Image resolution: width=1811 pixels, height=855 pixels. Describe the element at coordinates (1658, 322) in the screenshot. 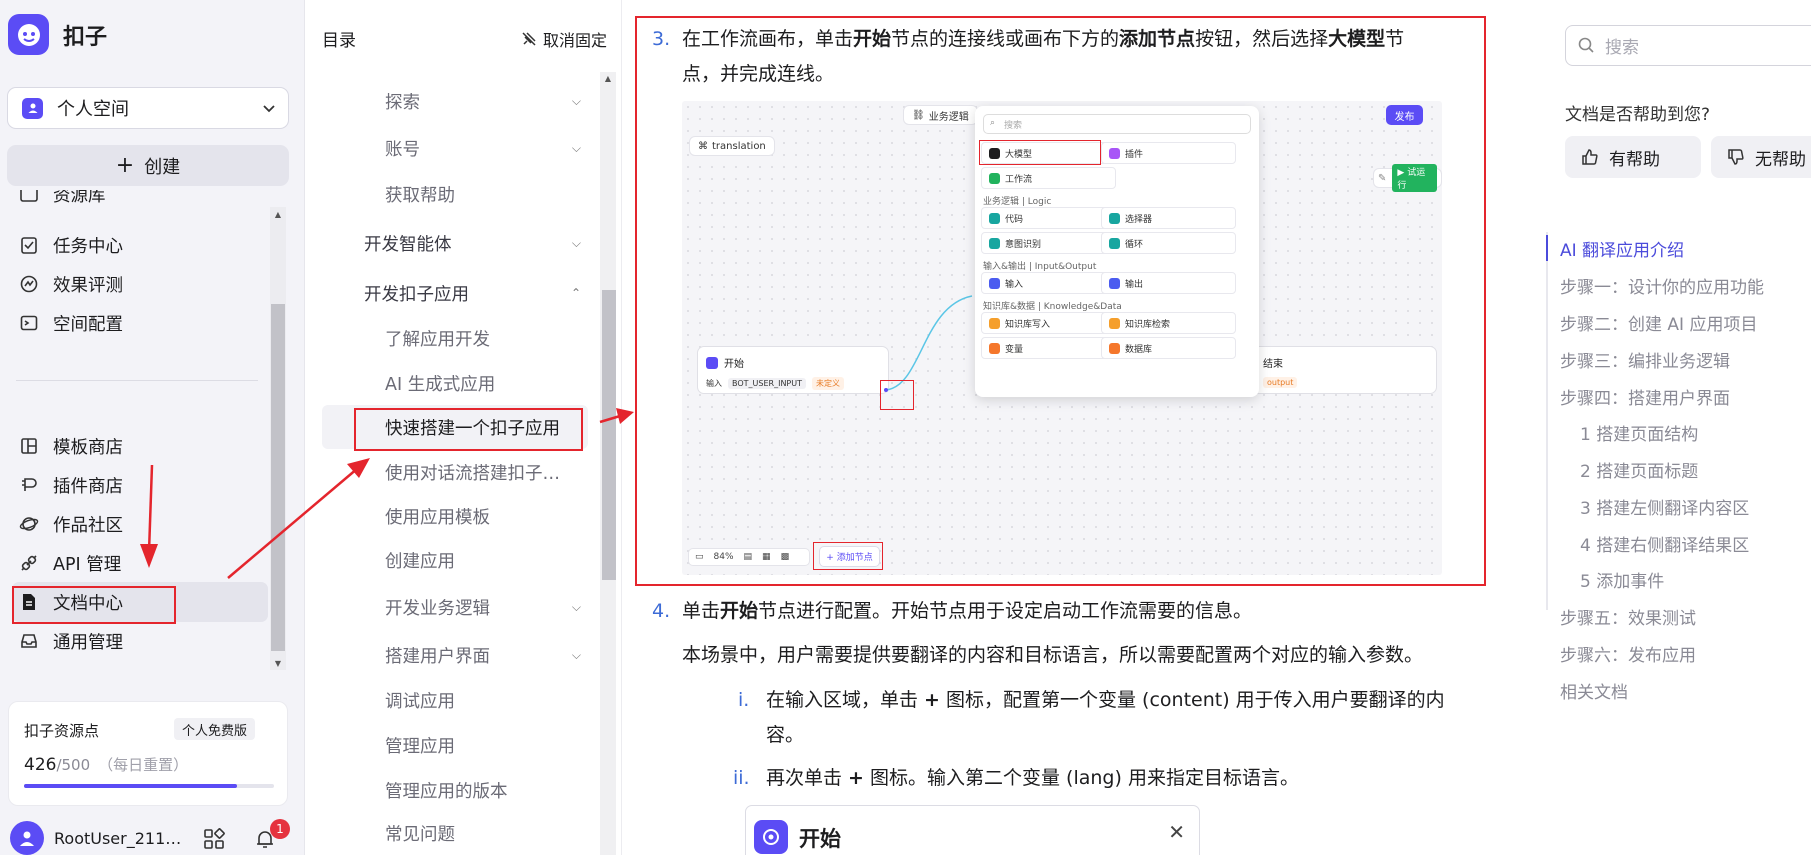

I see `toc-item-step2: 步骤二：创建 AI 应用项目` at that location.